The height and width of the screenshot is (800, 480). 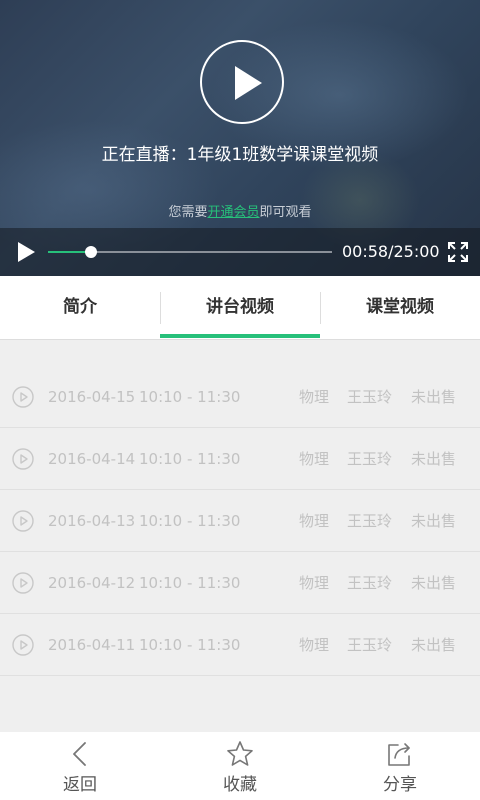 I want to click on tab-classroom-video: 课堂视频, so click(x=400, y=307).